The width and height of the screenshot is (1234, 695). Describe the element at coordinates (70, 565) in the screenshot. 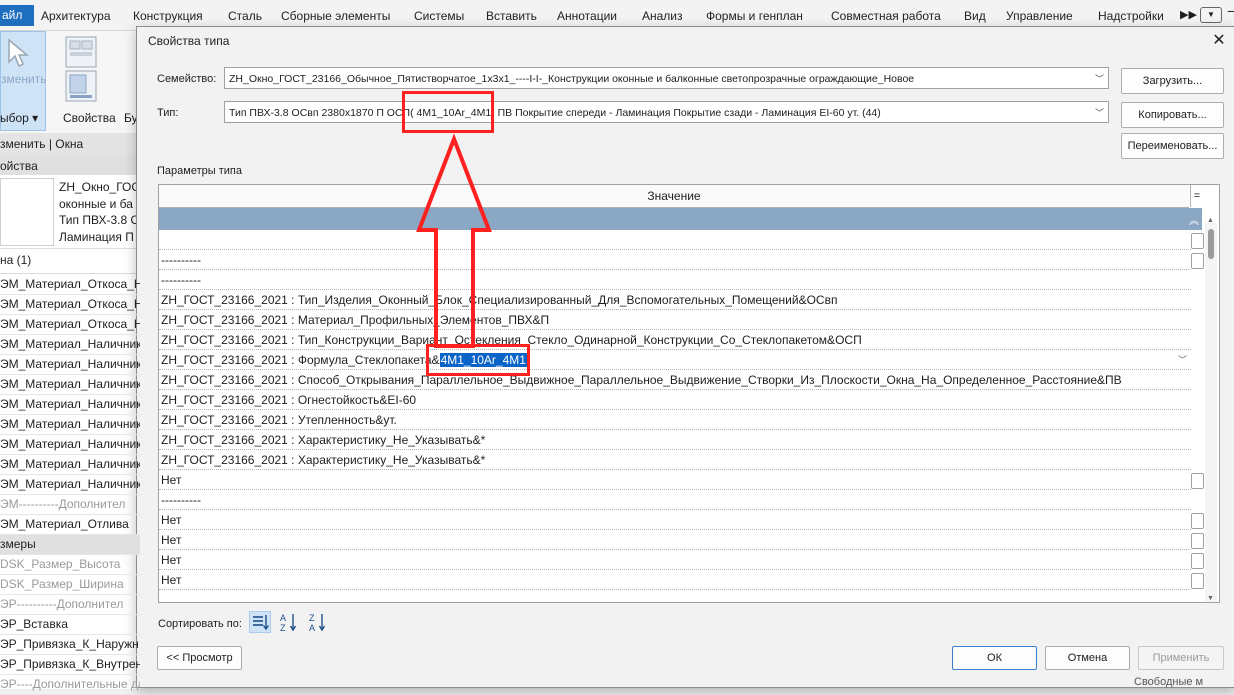

I see `palette-parameter-row: DSK_Размер_Высота` at that location.